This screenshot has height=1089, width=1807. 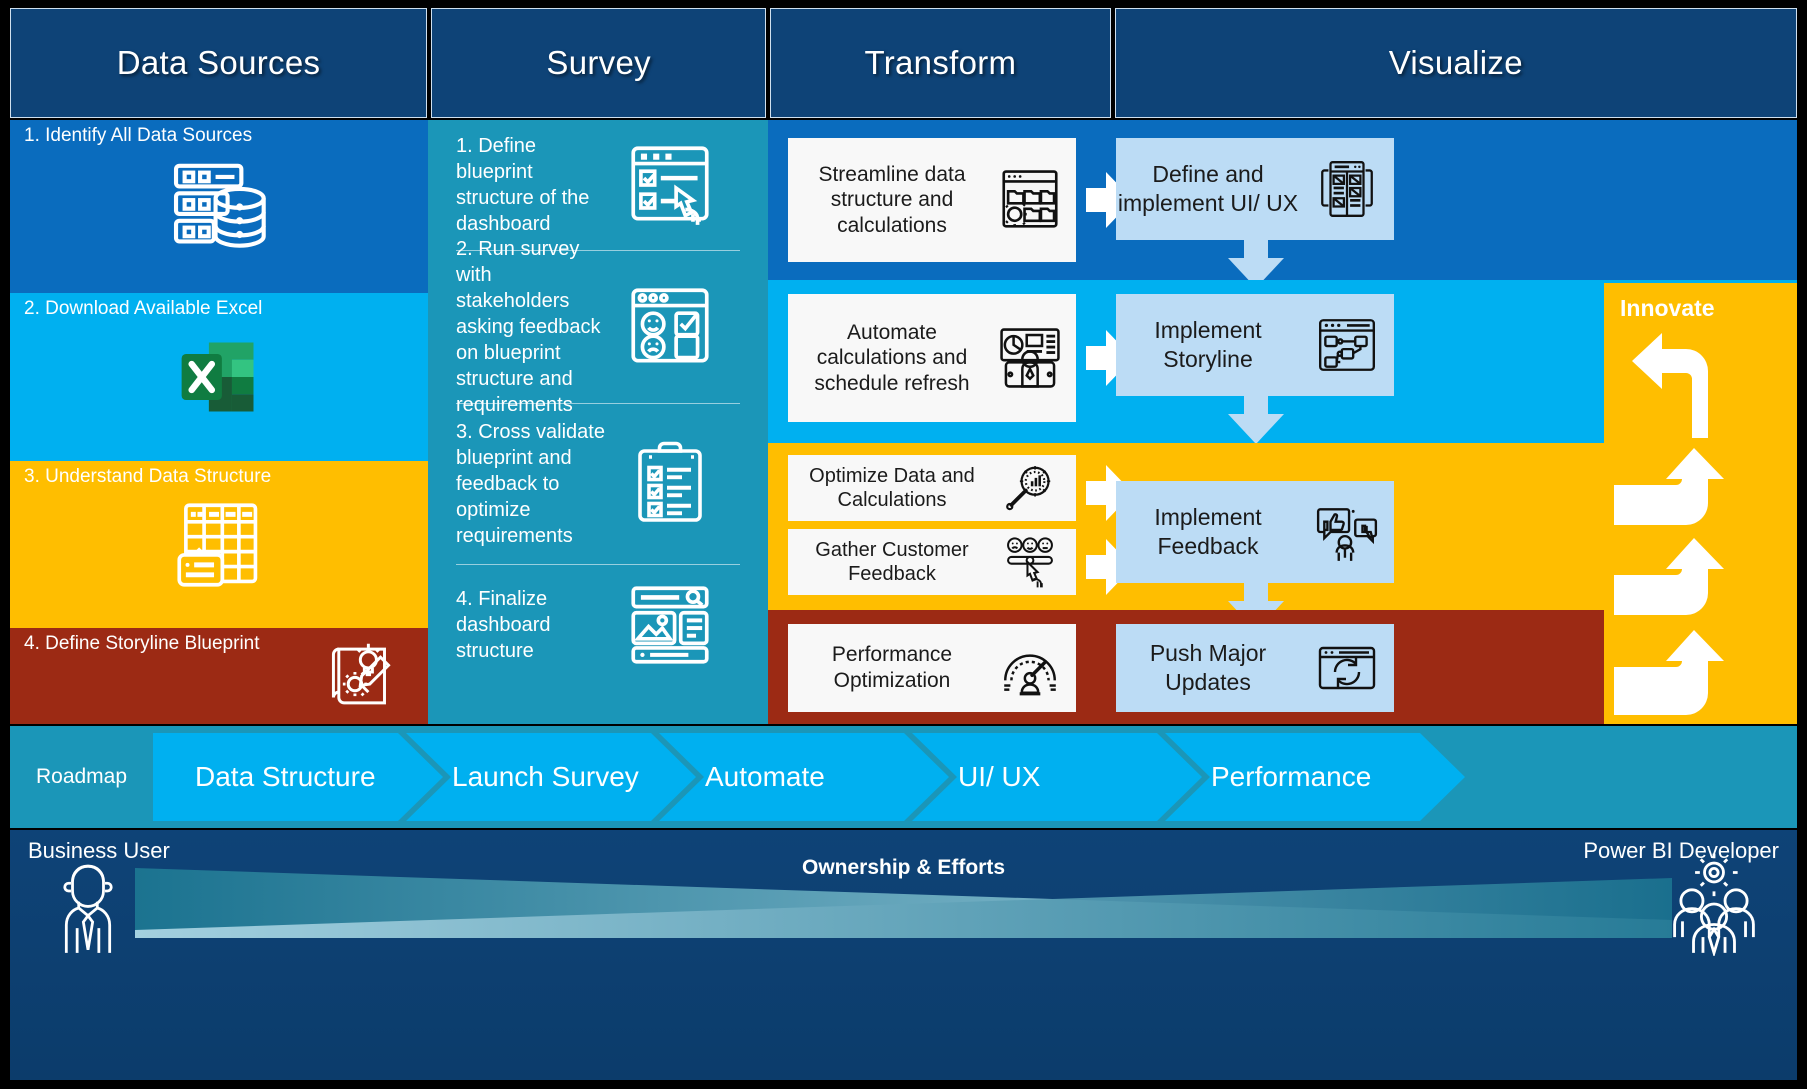 What do you see at coordinates (1030, 200) in the screenshot?
I see `folders-gear-icon` at bounding box center [1030, 200].